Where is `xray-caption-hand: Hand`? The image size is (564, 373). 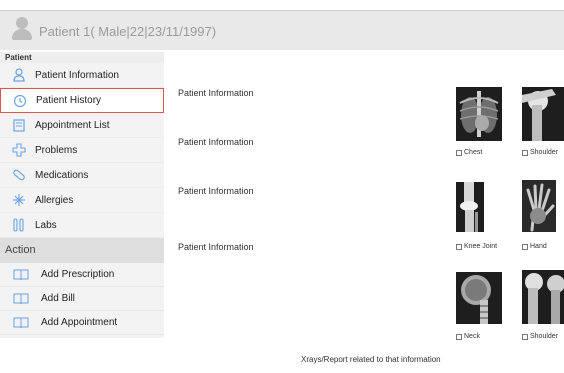 xray-caption-hand: Hand is located at coordinates (534, 246).